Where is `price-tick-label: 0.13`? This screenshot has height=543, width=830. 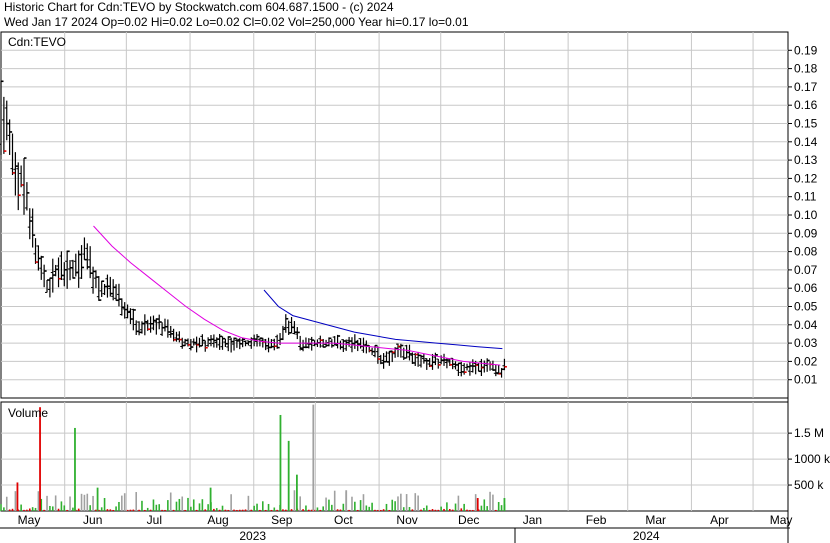 price-tick-label: 0.13 is located at coordinates (806, 160).